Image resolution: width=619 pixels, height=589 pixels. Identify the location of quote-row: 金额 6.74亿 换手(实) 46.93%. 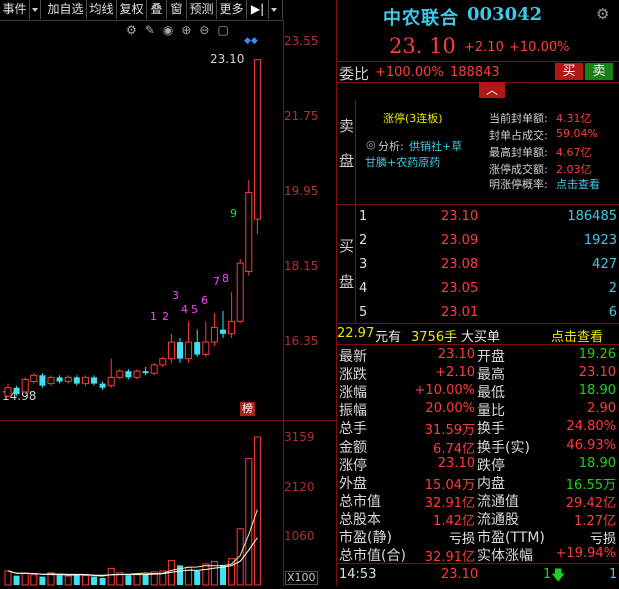
(478, 447).